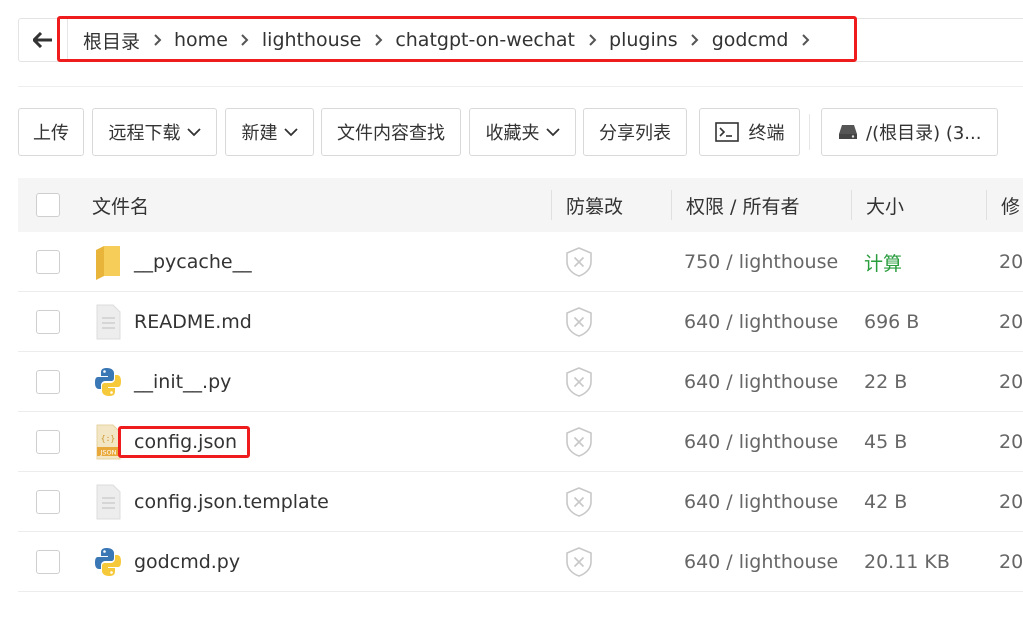 This screenshot has height=628, width=1023. I want to click on share-list-label: 分享列表, so click(635, 133).